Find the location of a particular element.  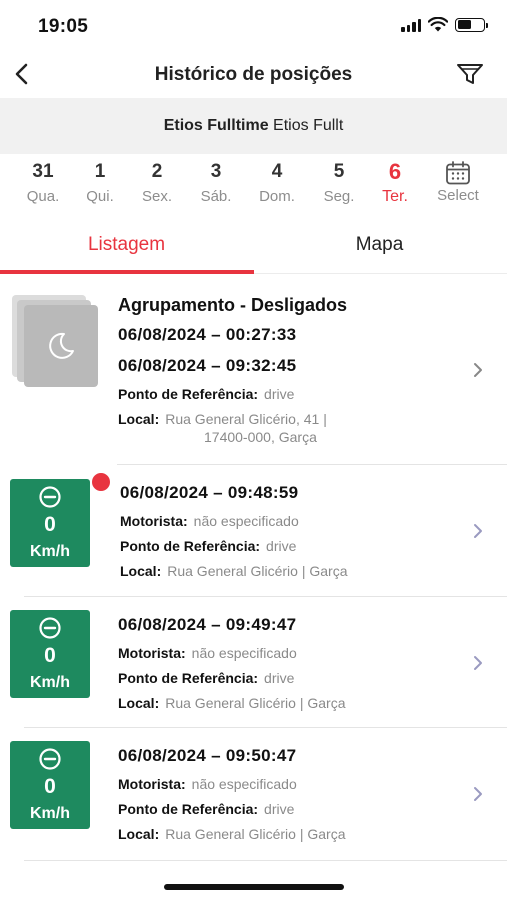

group-end-datetime: 06/08/2024 – 09:32:45 is located at coordinates (207, 365).